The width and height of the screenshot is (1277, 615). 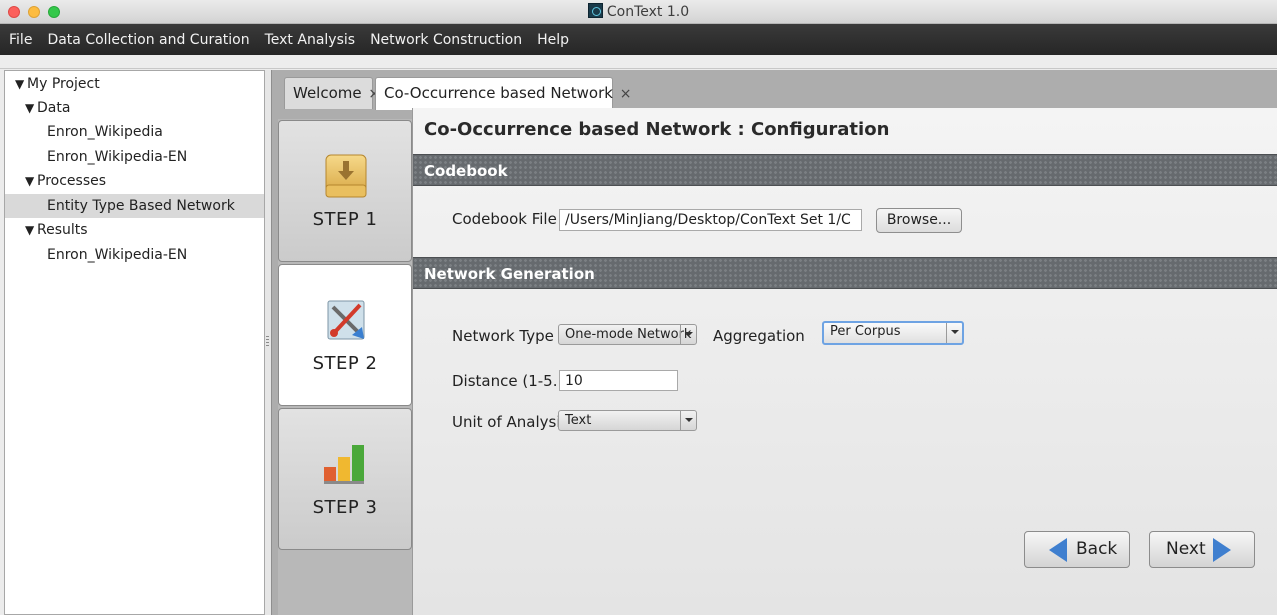 I want to click on tree-item-enron-wikipedia: Enron_Wikipedia, so click(x=134, y=132).